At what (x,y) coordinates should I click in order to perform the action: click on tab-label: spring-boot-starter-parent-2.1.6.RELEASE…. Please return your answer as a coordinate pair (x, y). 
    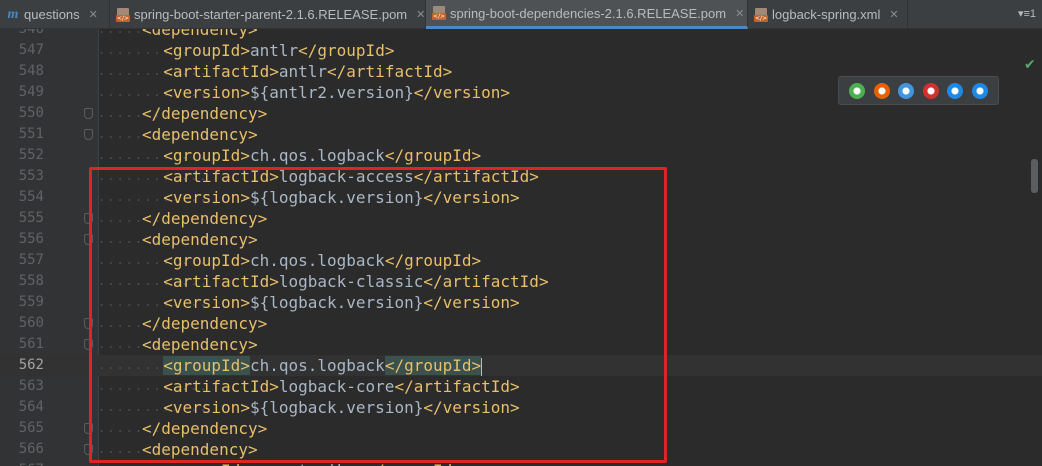
    Looking at the image, I should click on (271, 14).